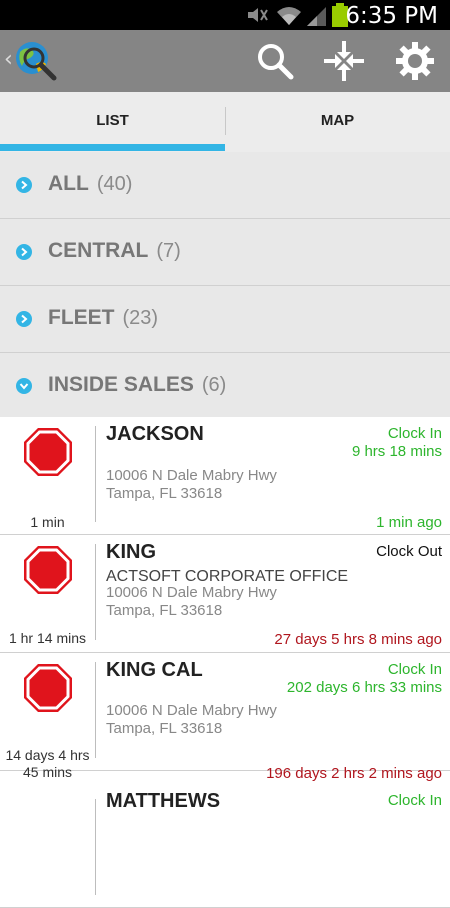 The image size is (450, 908). What do you see at coordinates (112, 147) in the screenshot?
I see `selected-tab-indicator` at bounding box center [112, 147].